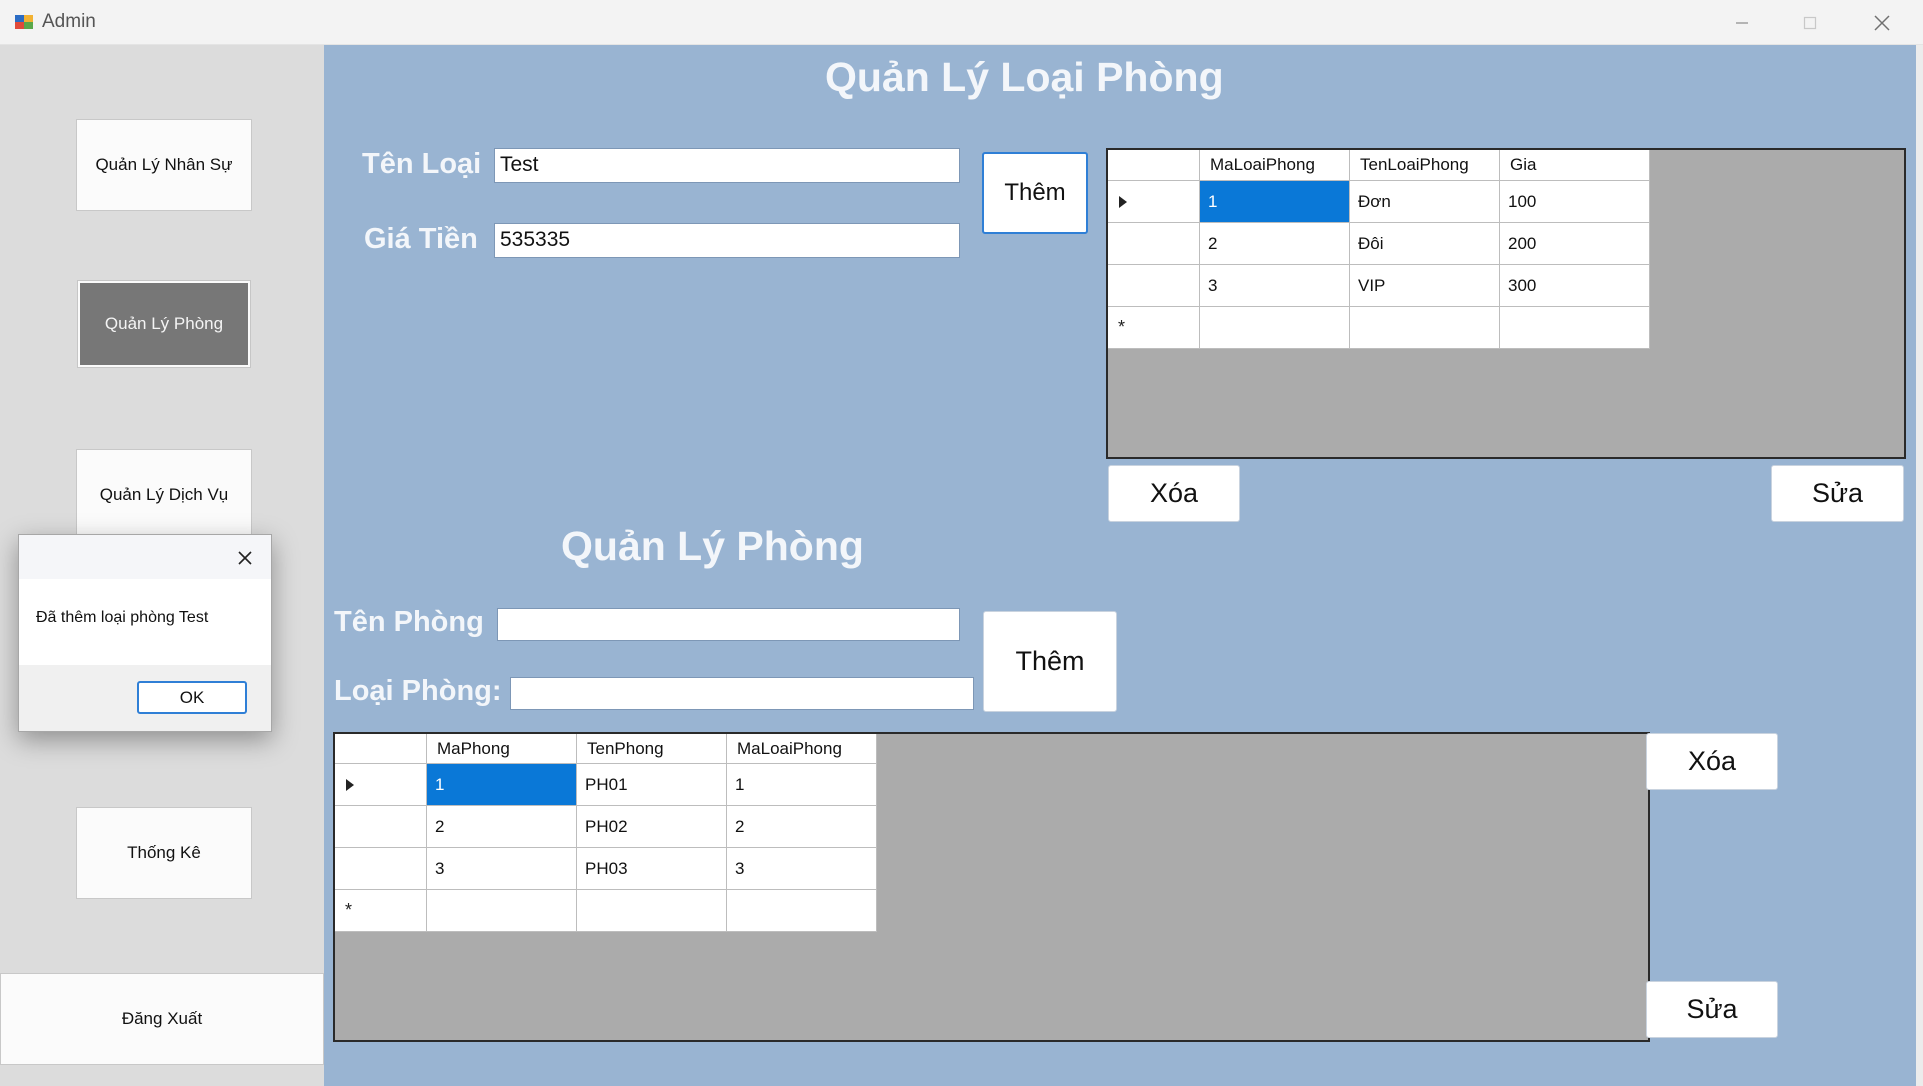 The width and height of the screenshot is (1923, 1086). Describe the element at coordinates (1575, 202) in the screenshot. I see `table-cell: 100` at that location.